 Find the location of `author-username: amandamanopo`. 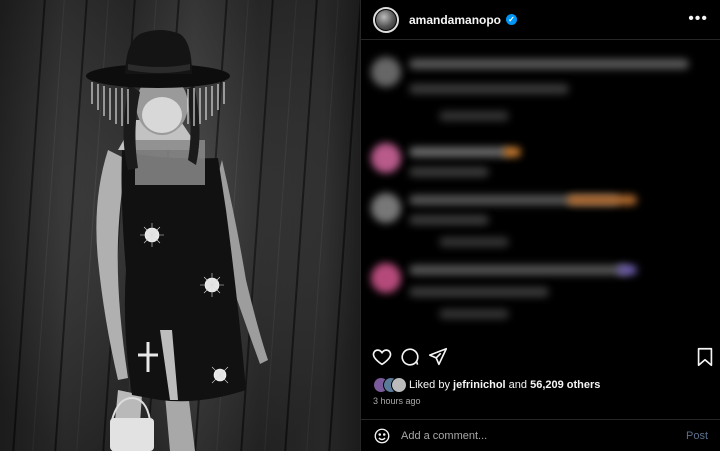

author-username: amandamanopo is located at coordinates (455, 20).